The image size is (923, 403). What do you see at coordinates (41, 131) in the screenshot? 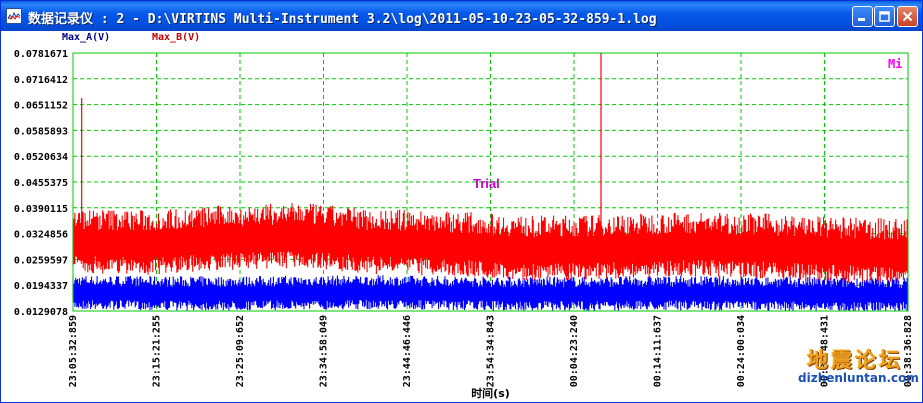
I see `y-tick-label: 0.0585893` at bounding box center [41, 131].